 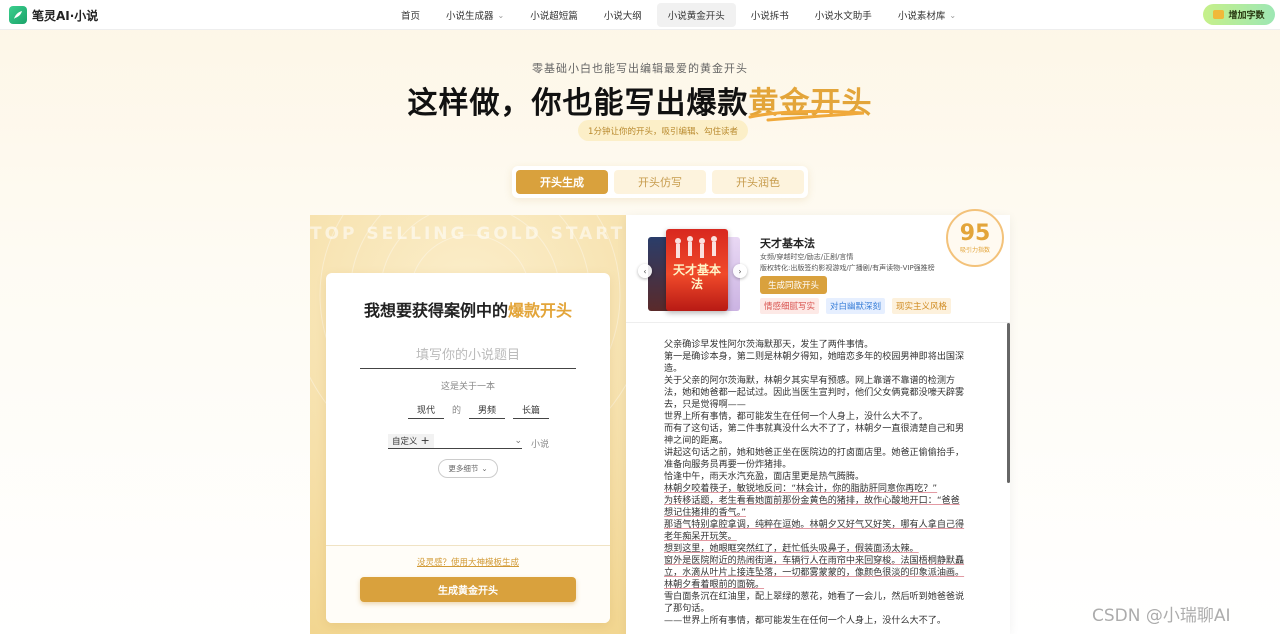 What do you see at coordinates (807, 257) in the screenshot?
I see `book-meta-genre: 女频/穿越时空/励志/正剧/言情` at bounding box center [807, 257].